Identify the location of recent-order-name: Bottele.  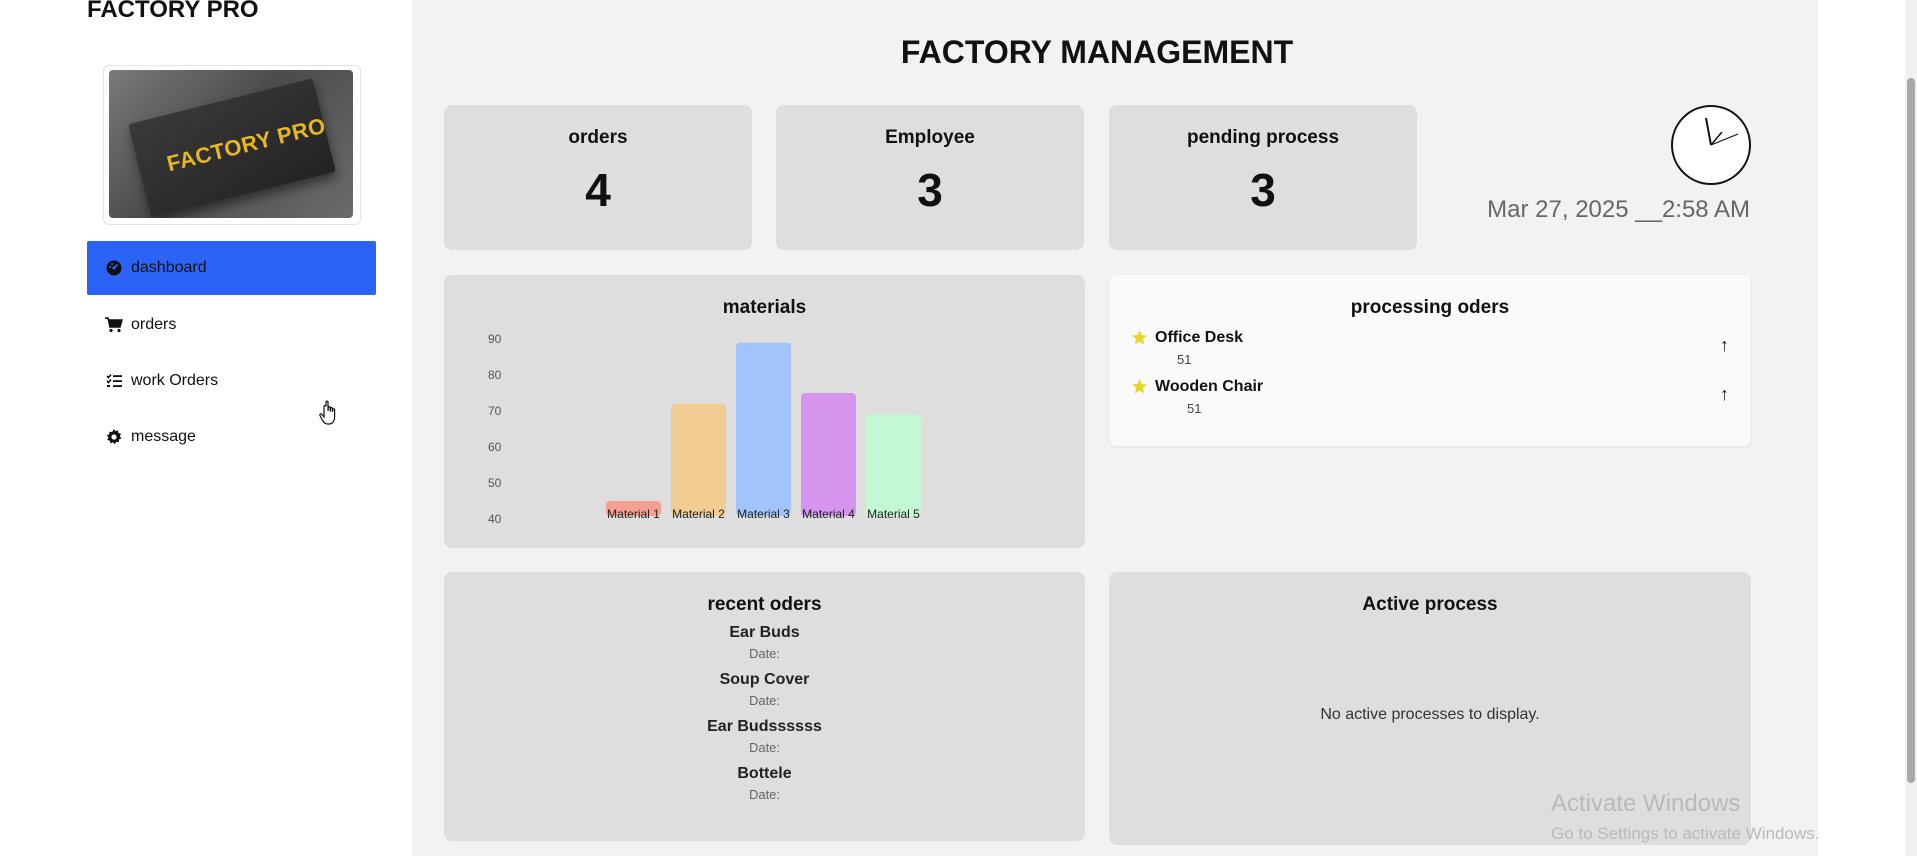
(764, 773).